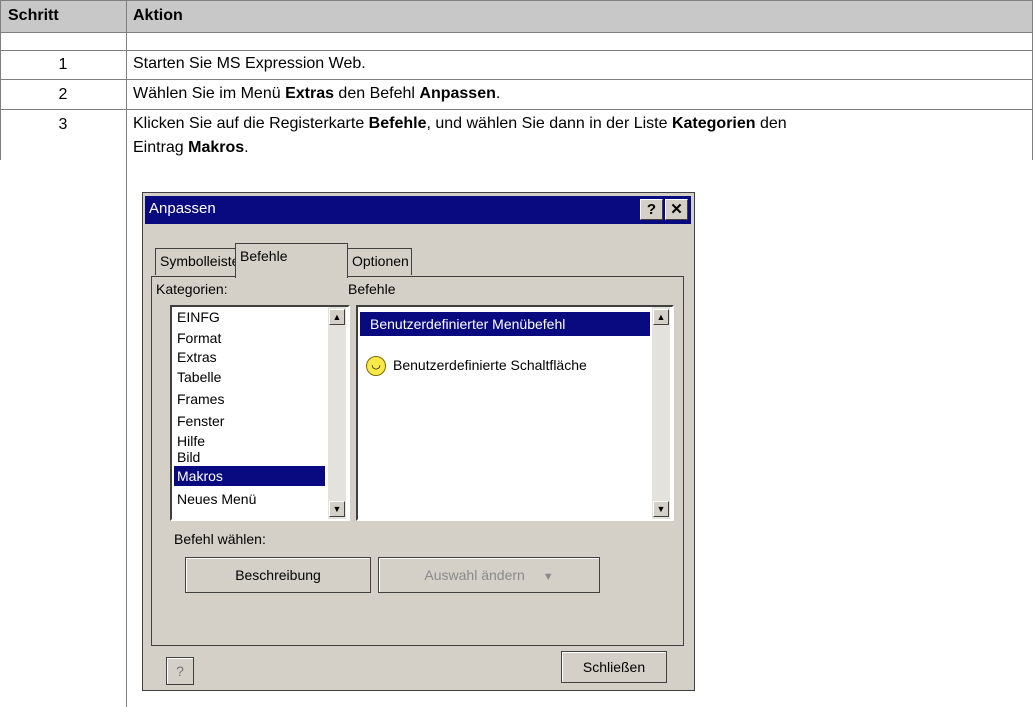  What do you see at coordinates (291, 260) in the screenshot?
I see `tab-commands: Befehle` at bounding box center [291, 260].